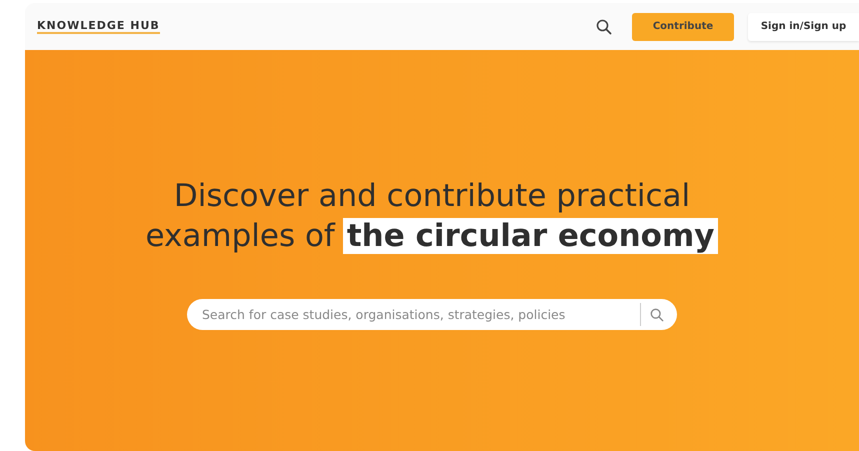 The height and width of the screenshot is (451, 859). What do you see at coordinates (530, 236) in the screenshot?
I see `highlighted-headline-text: the circular economy` at bounding box center [530, 236].